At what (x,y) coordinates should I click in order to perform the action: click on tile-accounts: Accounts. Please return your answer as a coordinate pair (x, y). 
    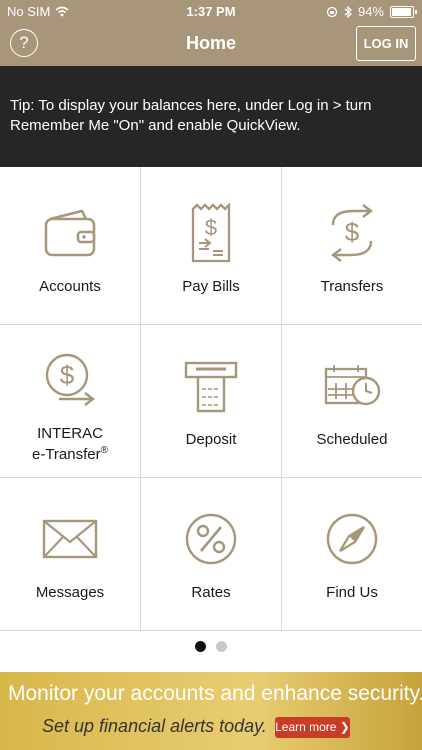
    Looking at the image, I should click on (70, 246).